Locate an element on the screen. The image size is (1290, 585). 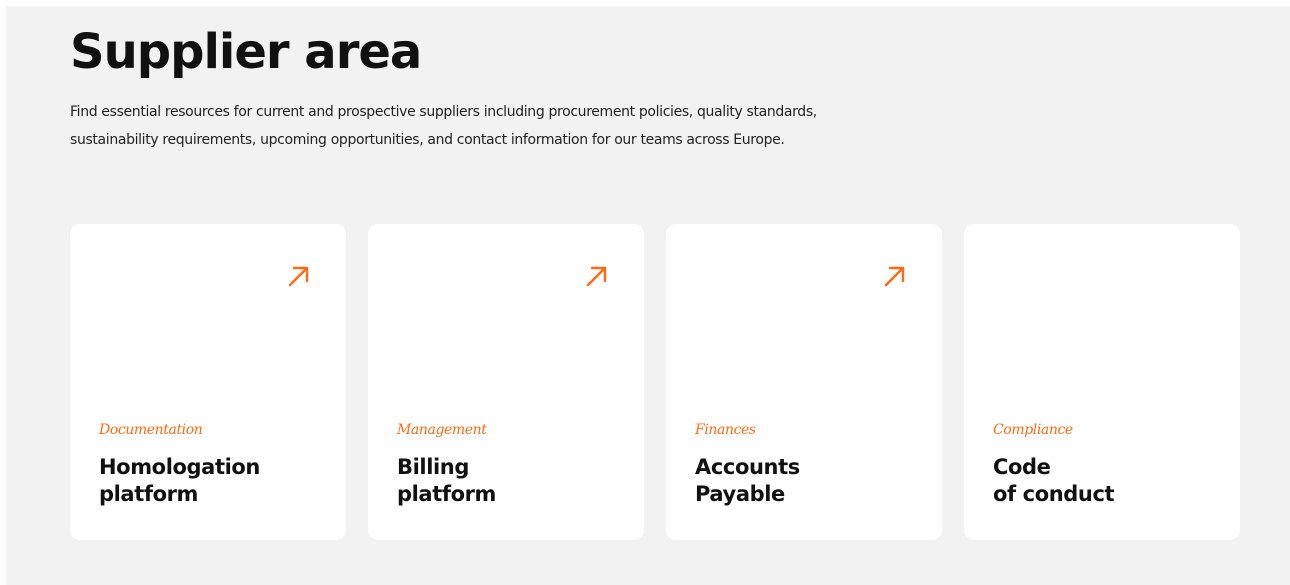
card-title-line: Billing is located at coordinates (433, 467).